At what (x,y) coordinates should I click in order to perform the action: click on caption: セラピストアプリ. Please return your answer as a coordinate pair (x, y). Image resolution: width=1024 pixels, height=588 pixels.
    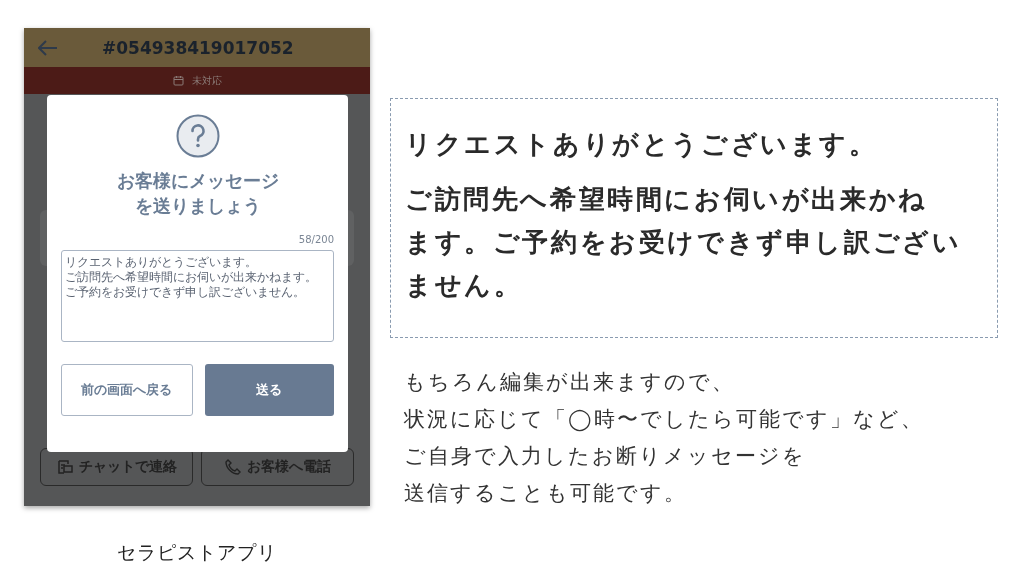
    Looking at the image, I should click on (197, 552).